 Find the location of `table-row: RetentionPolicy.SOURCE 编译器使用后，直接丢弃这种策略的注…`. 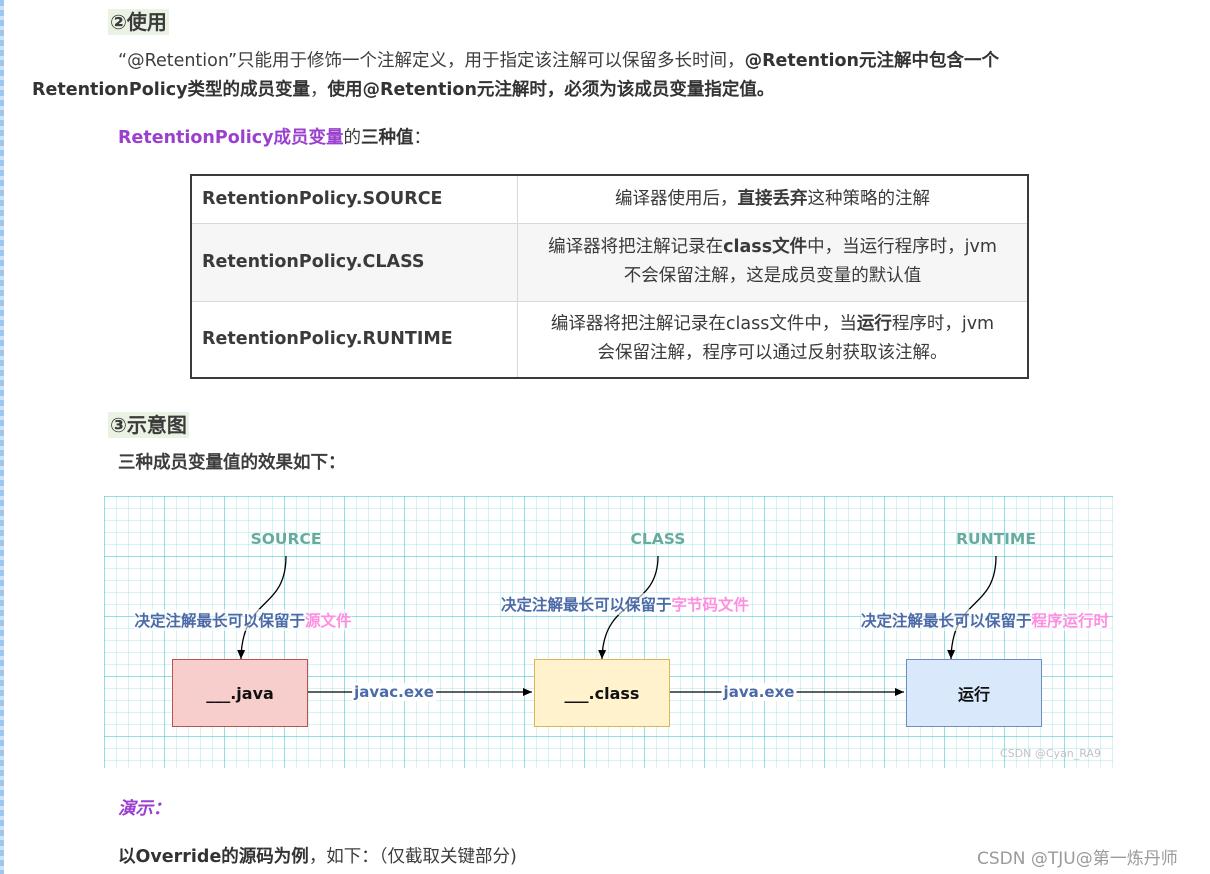

table-row: RetentionPolicy.SOURCE 编译器使用后，直接丢弃这种策略的注… is located at coordinates (609, 199).